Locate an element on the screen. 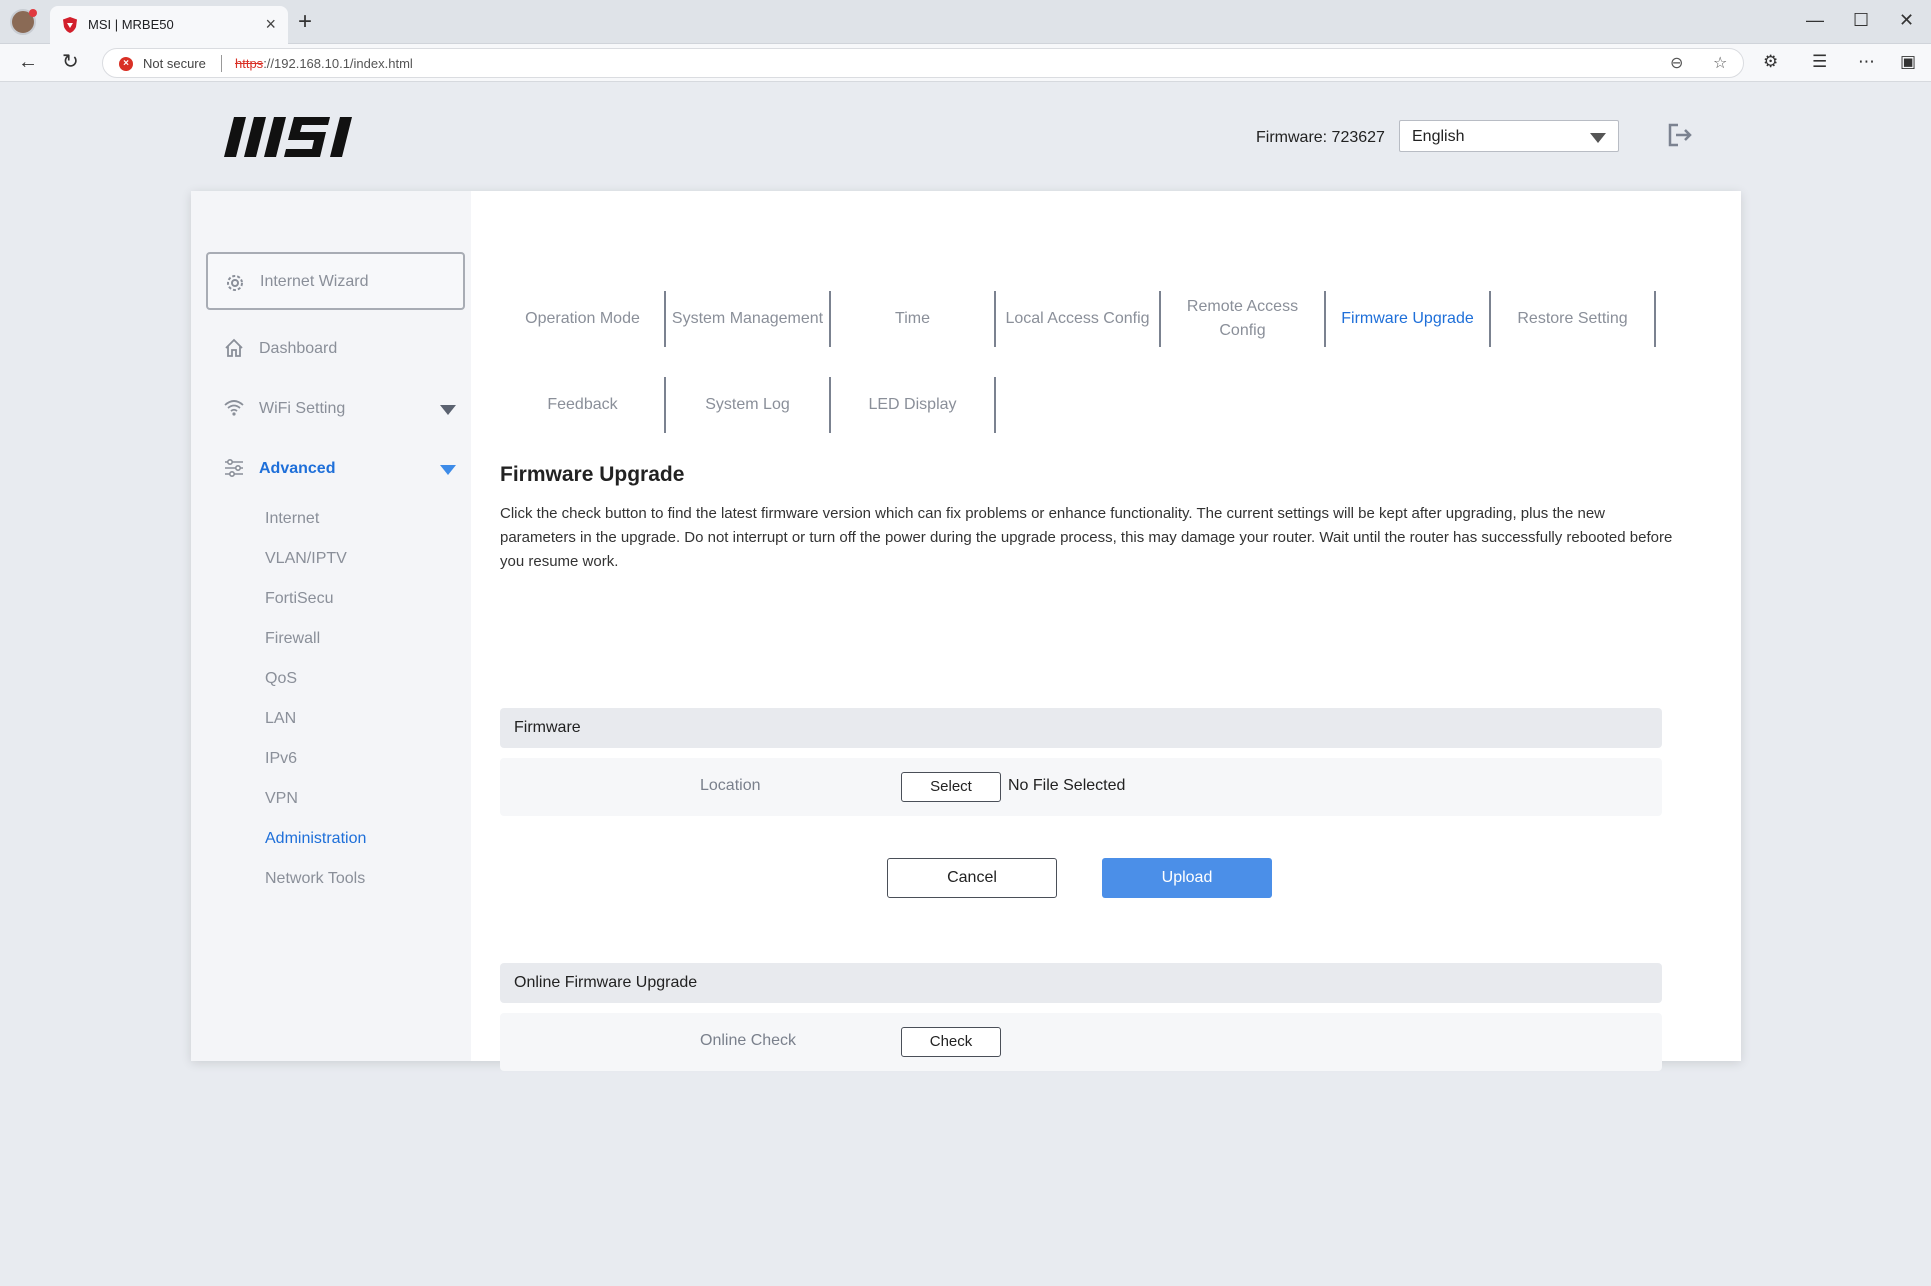 Image resolution: width=1931 pixels, height=1286 pixels. file-status: No File Selected is located at coordinates (1067, 785).